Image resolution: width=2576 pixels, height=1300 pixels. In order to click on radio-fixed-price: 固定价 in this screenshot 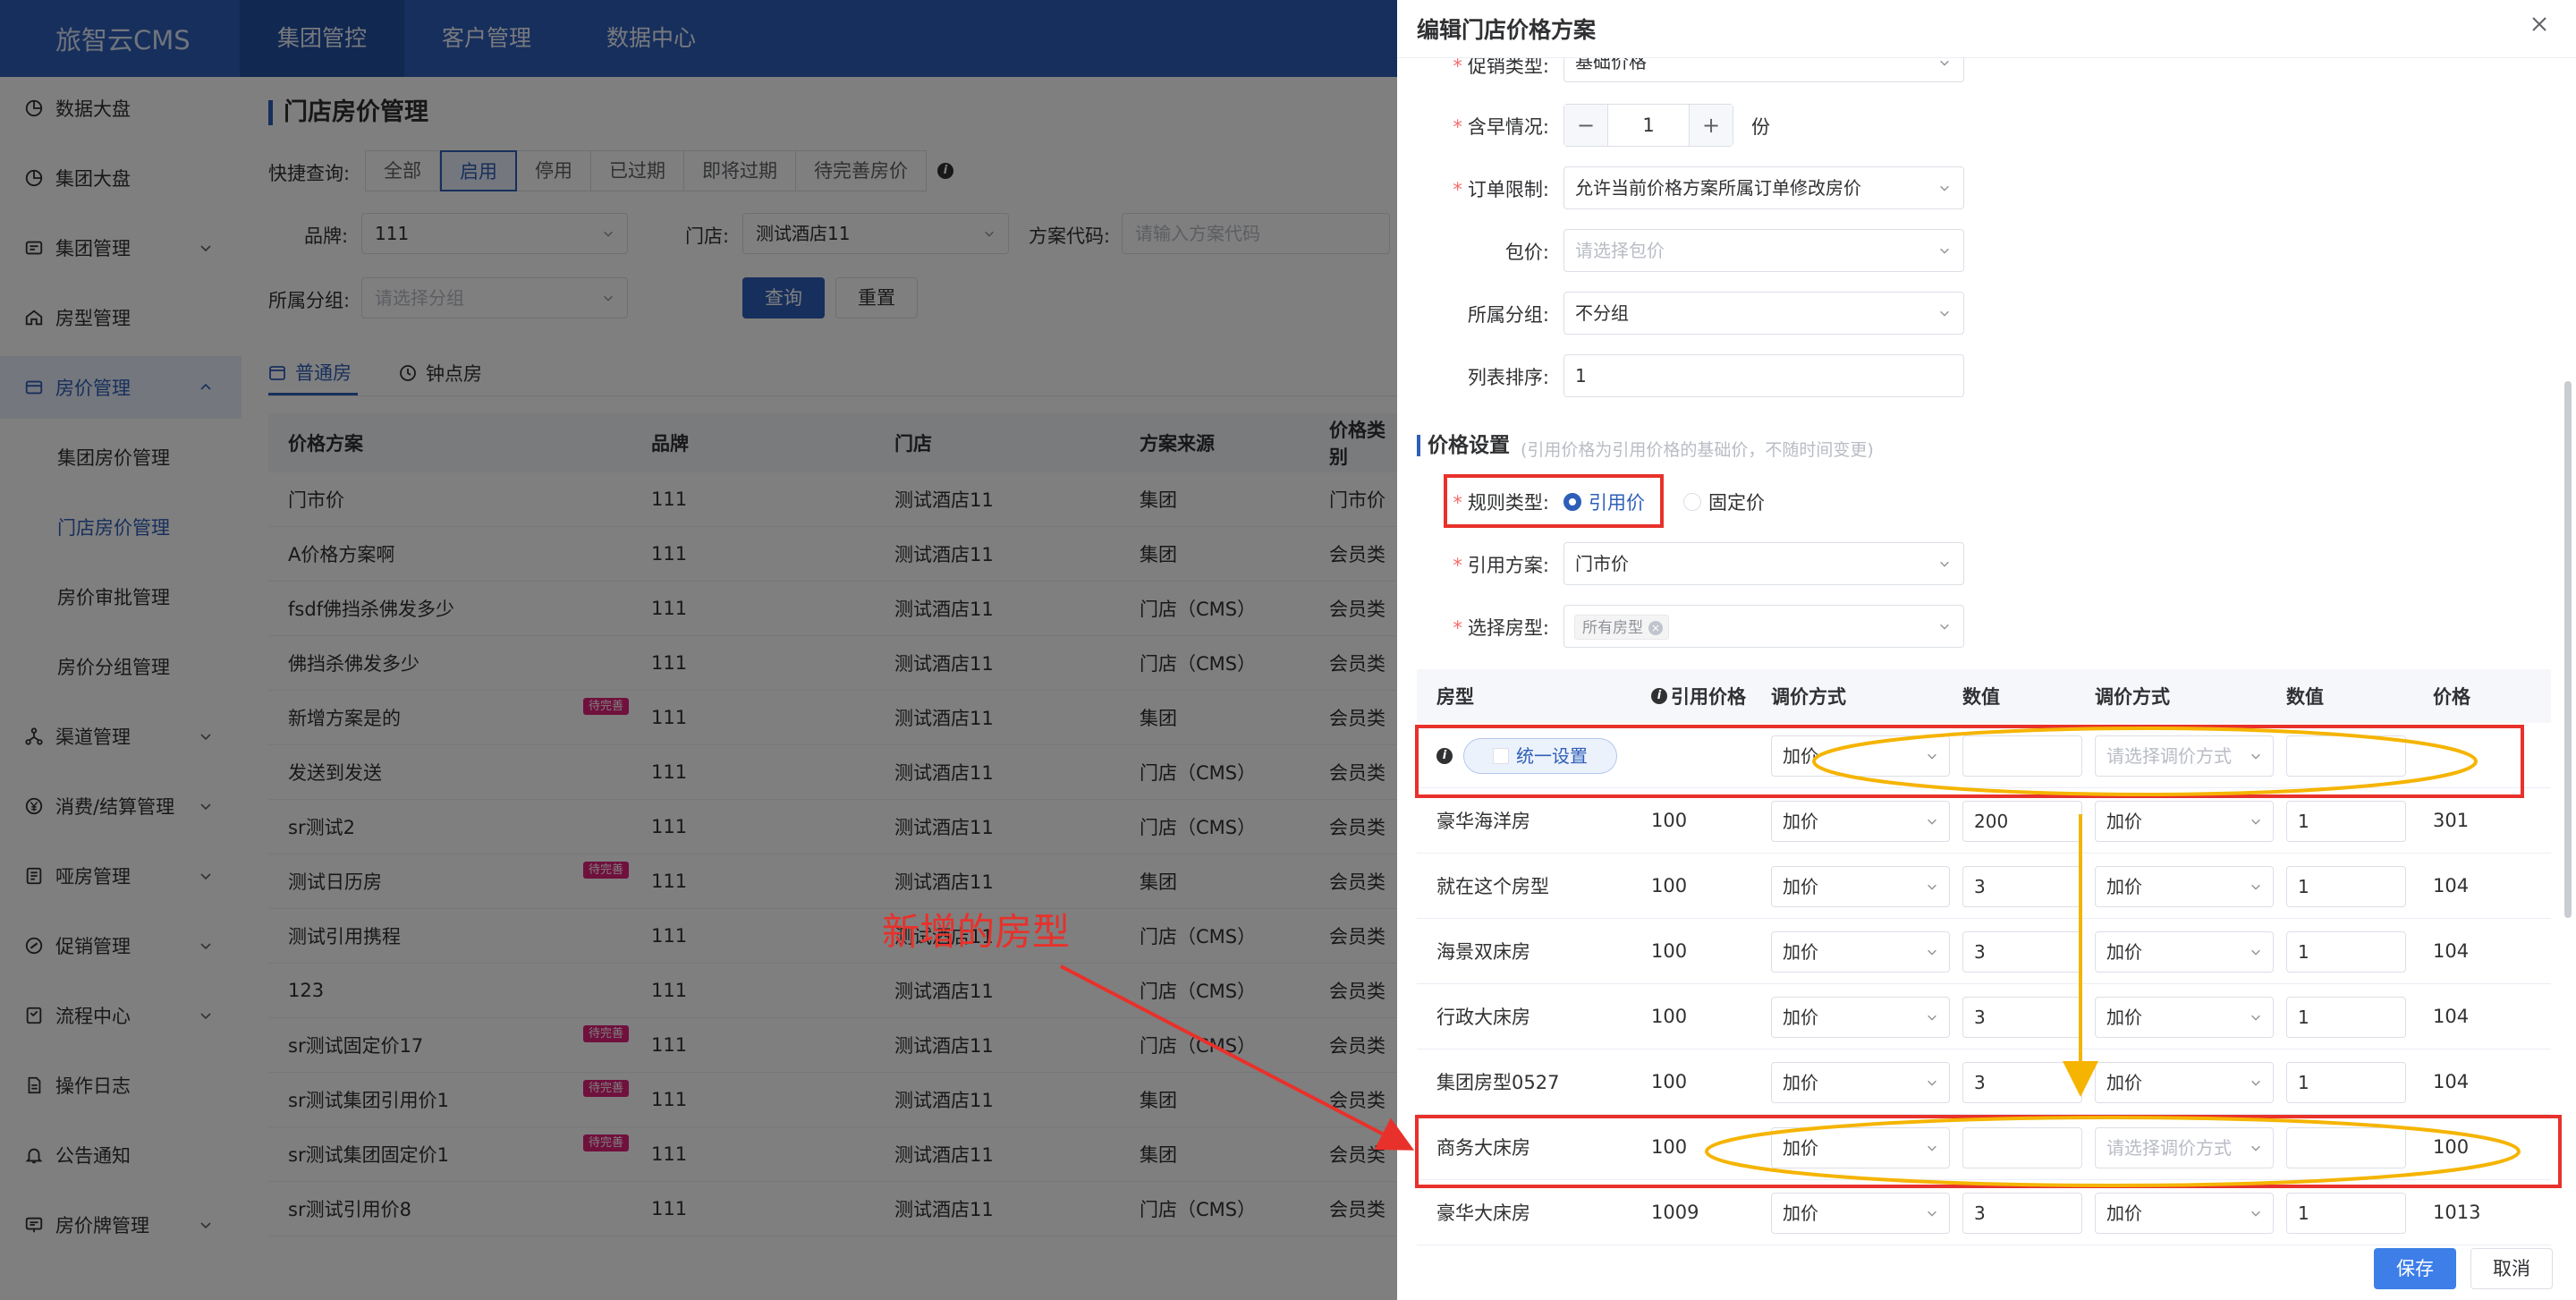, I will do `click(1724, 502)`.